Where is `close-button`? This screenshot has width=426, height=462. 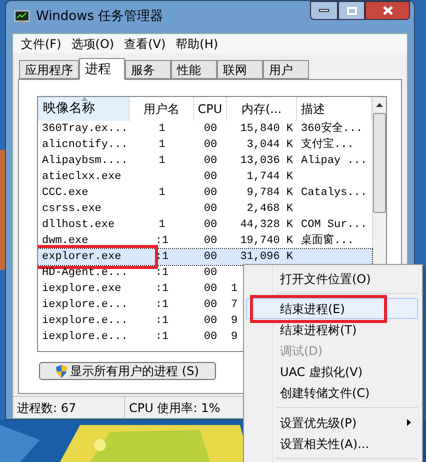 close-button is located at coordinates (387, 10).